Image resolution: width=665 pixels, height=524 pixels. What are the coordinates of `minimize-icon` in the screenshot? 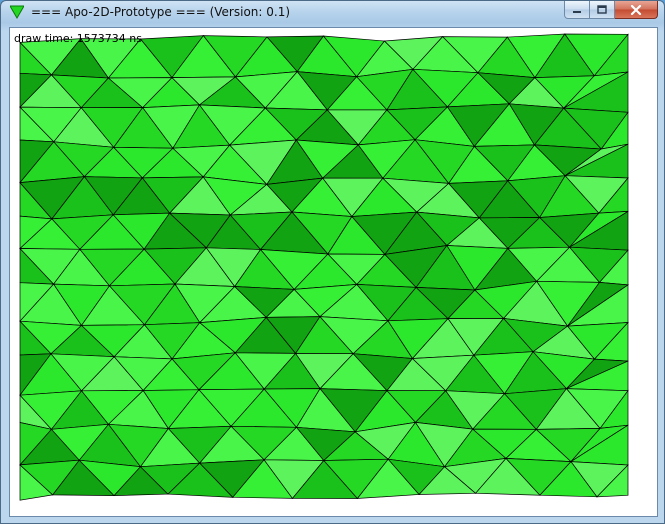 It's located at (577, 11).